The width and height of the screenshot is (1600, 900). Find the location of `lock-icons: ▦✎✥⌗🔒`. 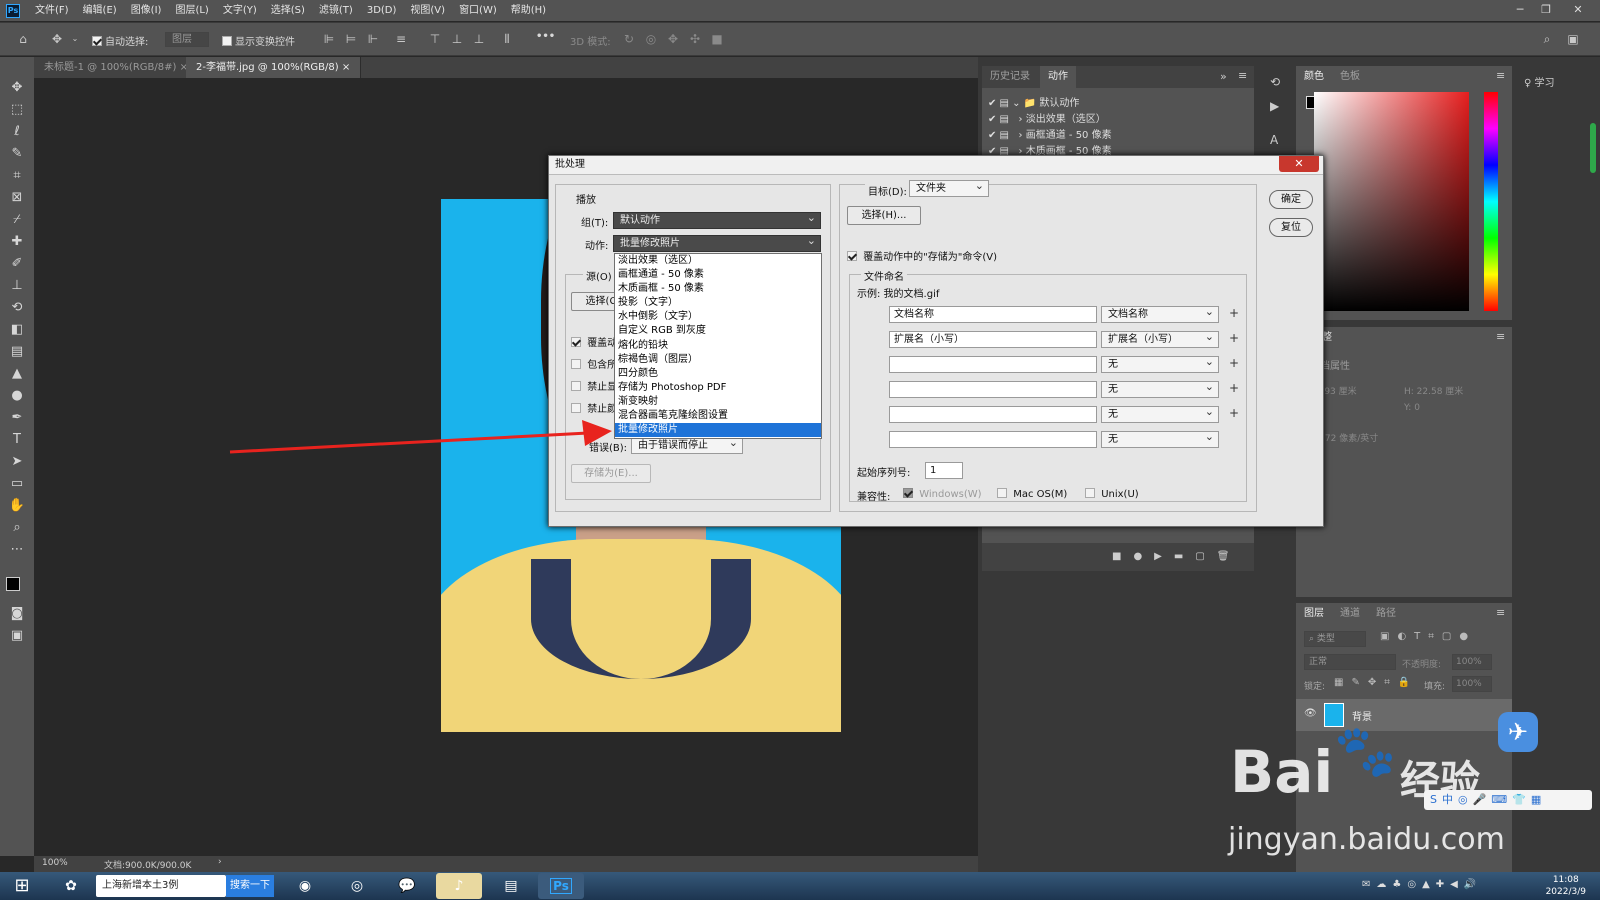

lock-icons: ▦✎✥⌗🔒 is located at coordinates (1376, 682).